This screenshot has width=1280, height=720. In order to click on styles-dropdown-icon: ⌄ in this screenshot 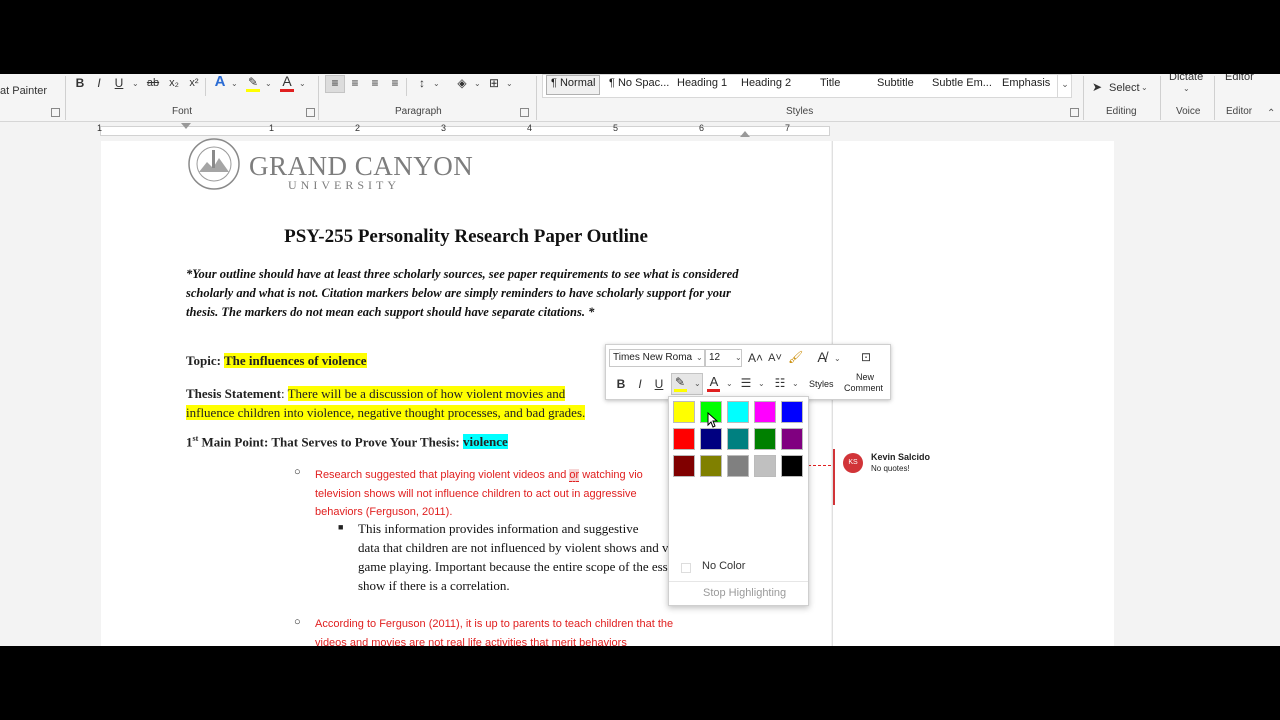, I will do `click(837, 358)`.